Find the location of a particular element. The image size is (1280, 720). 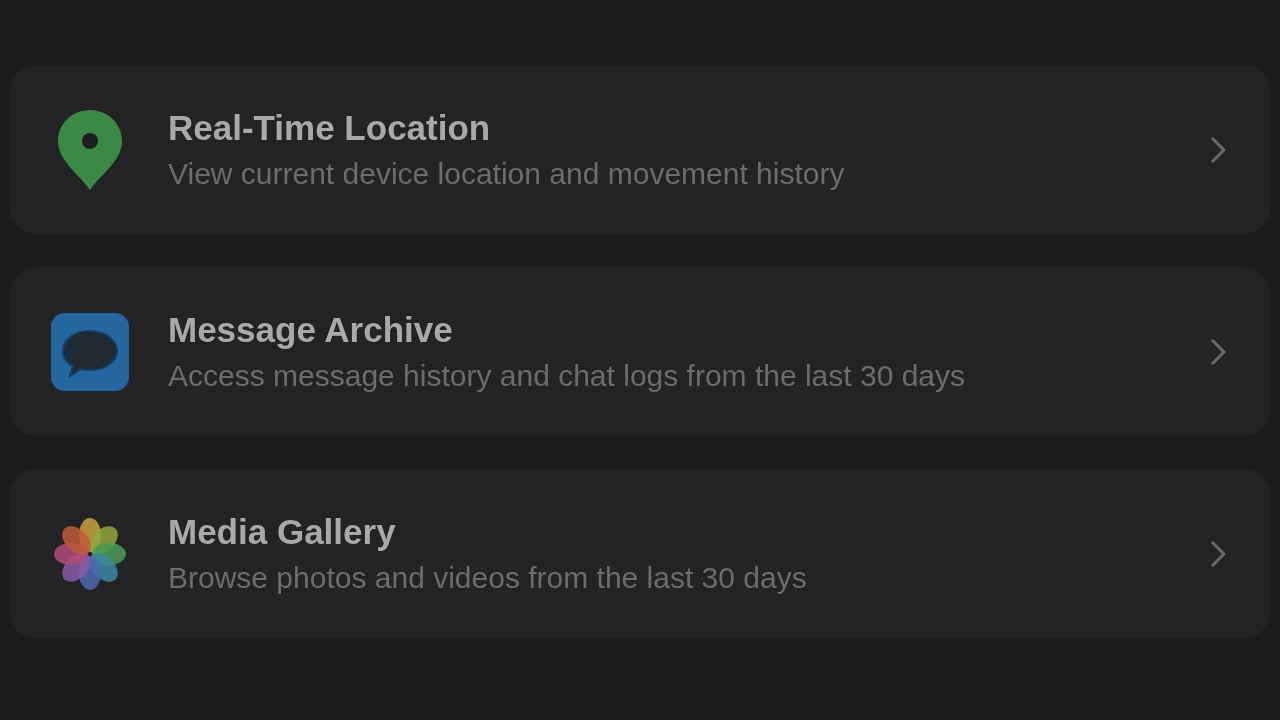

card-title: Media Gallery is located at coordinates (282, 531).